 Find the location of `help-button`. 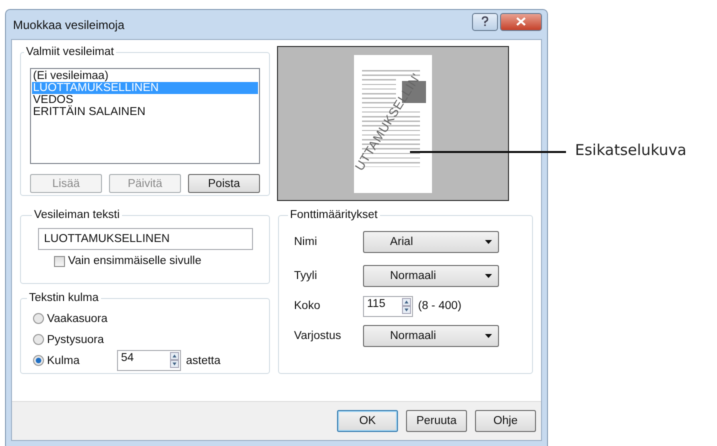

help-button is located at coordinates (485, 21).